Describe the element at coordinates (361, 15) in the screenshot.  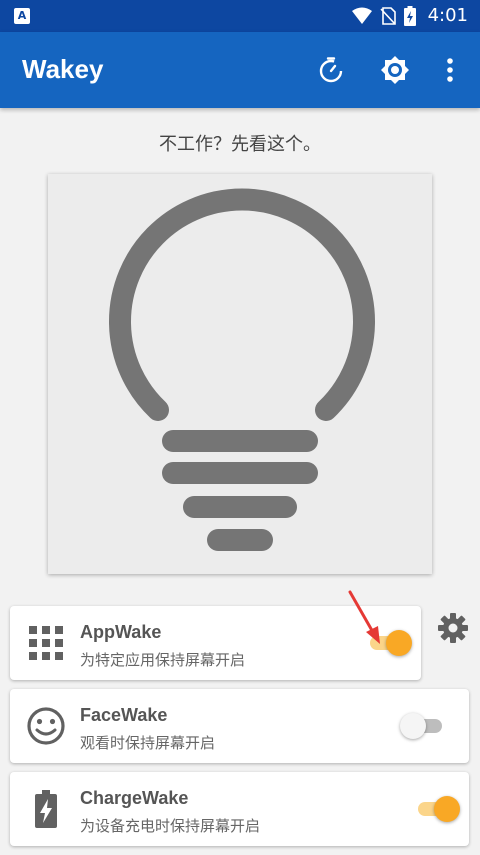
I see `wifi-icon` at that location.